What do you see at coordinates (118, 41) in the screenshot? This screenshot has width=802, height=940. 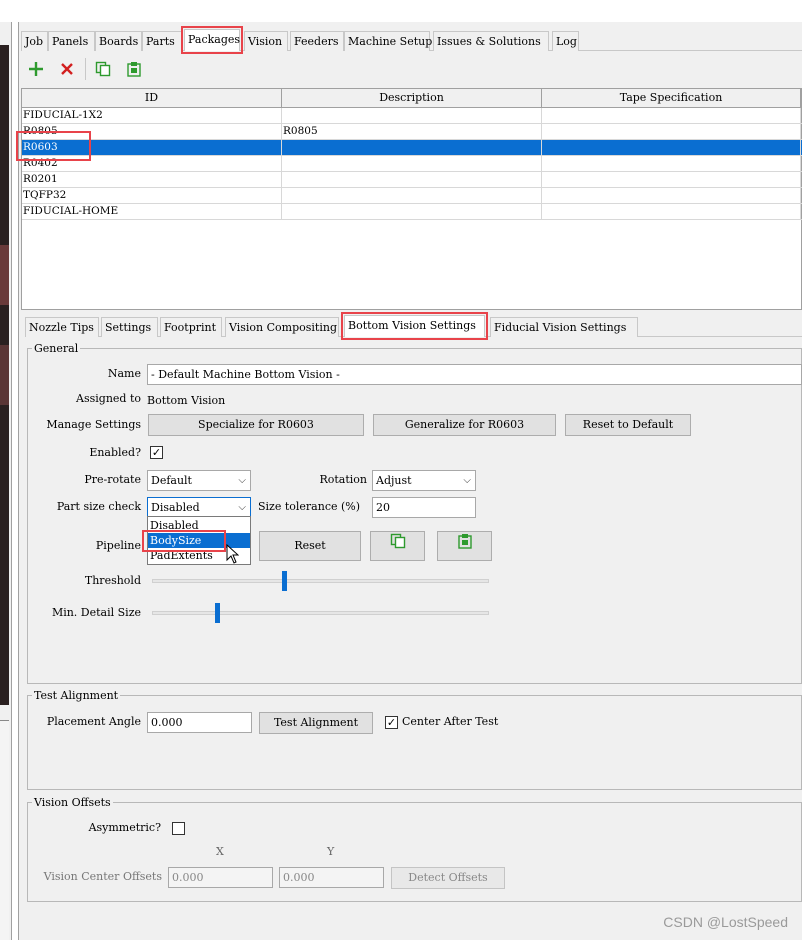 I see `tab-boards: Boards` at bounding box center [118, 41].